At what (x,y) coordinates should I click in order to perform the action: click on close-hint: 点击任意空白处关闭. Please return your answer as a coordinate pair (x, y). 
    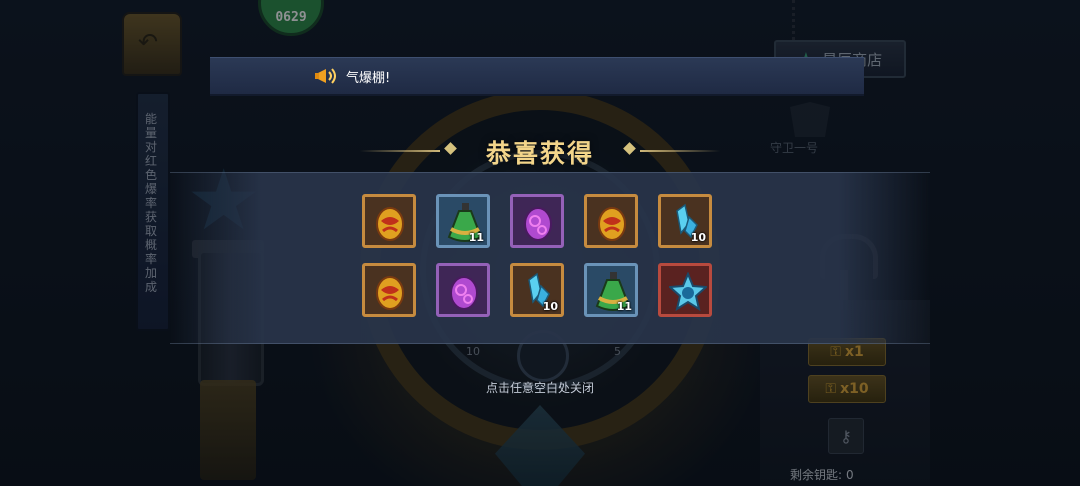
    Looking at the image, I should click on (539, 388).